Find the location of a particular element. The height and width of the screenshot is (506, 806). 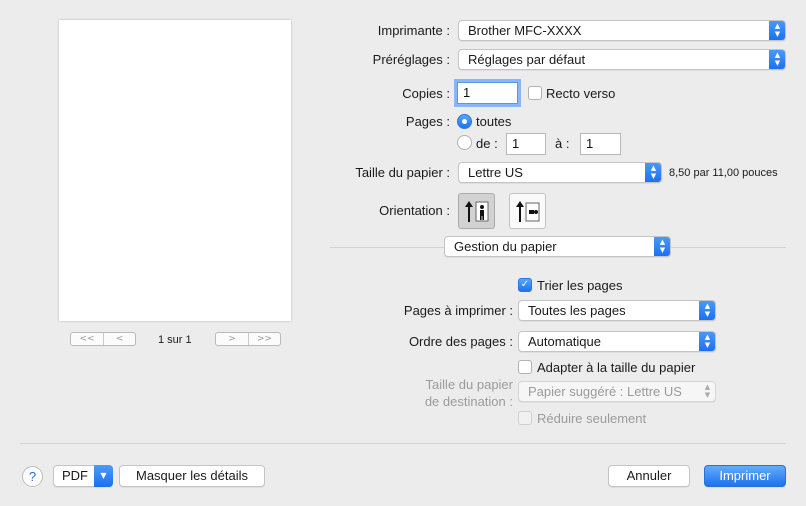

help-button: ? is located at coordinates (32, 476).